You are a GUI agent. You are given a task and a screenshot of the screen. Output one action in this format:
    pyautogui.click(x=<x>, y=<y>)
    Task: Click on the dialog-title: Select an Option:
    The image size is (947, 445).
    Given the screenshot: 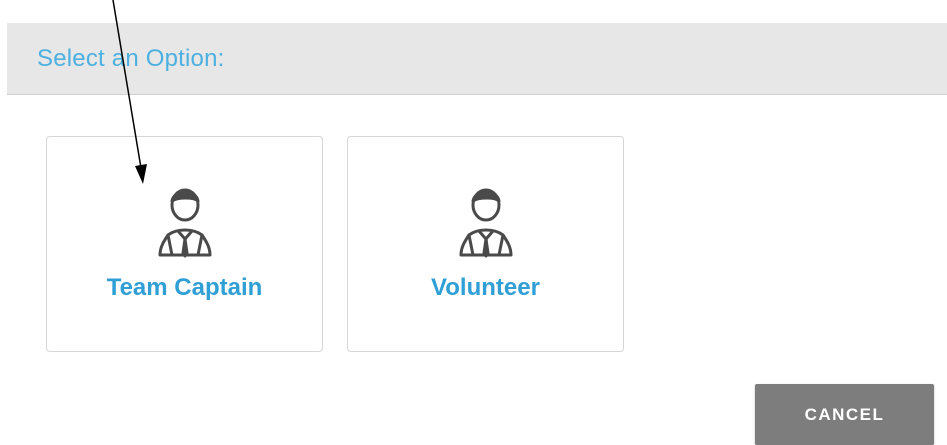 What is the action you would take?
    pyautogui.click(x=131, y=58)
    